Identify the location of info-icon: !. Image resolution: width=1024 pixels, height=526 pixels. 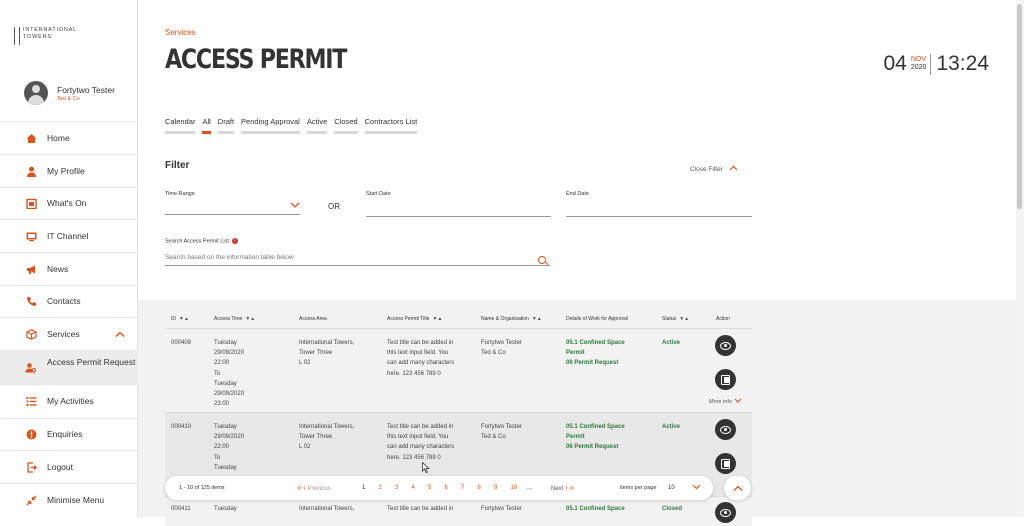
(234, 241).